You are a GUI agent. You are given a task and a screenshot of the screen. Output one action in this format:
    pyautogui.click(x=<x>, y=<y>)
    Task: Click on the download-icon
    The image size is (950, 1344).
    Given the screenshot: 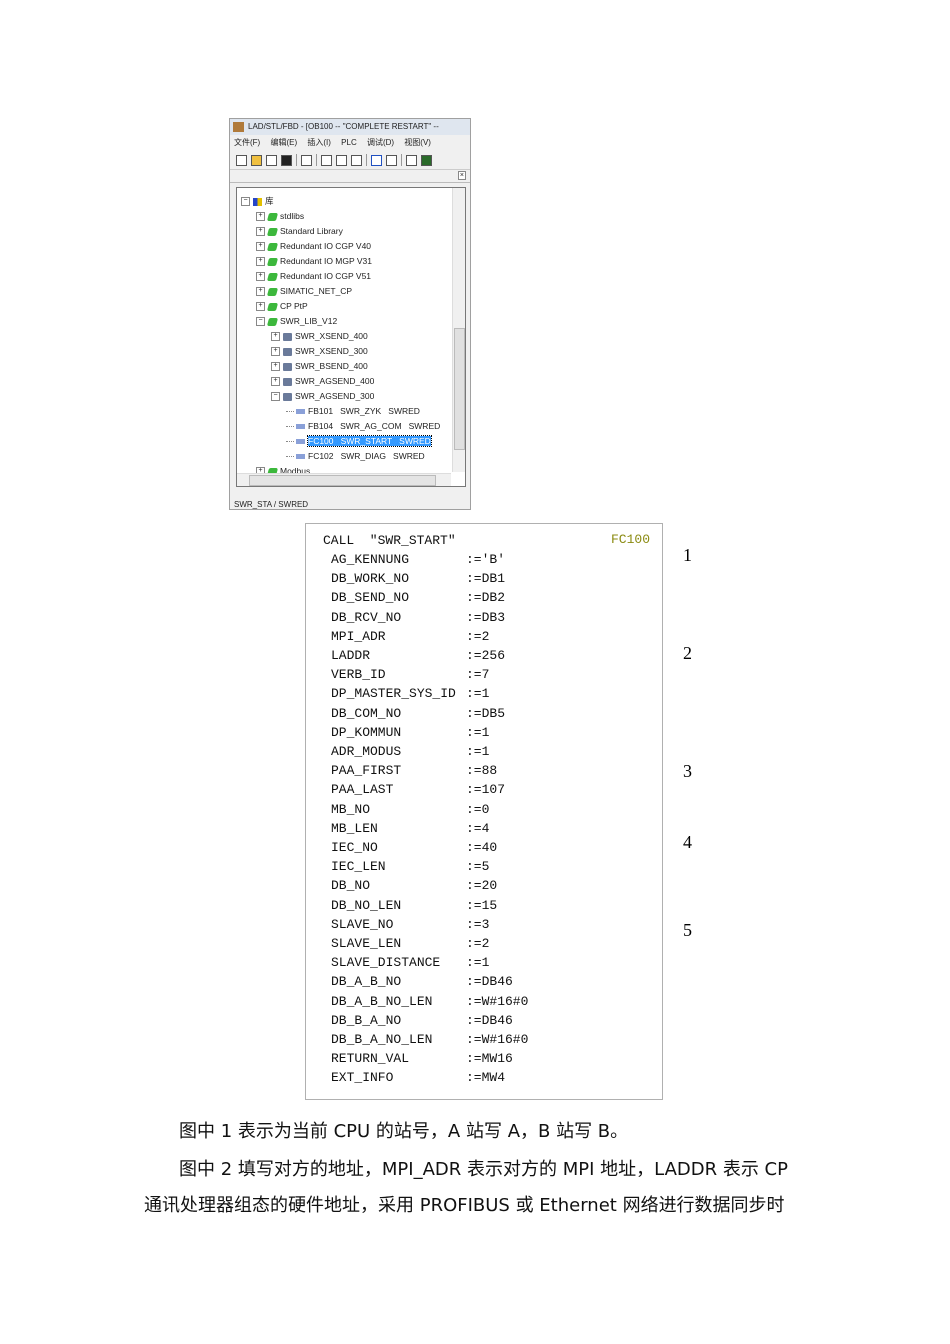 What is the action you would take?
    pyautogui.click(x=426, y=160)
    